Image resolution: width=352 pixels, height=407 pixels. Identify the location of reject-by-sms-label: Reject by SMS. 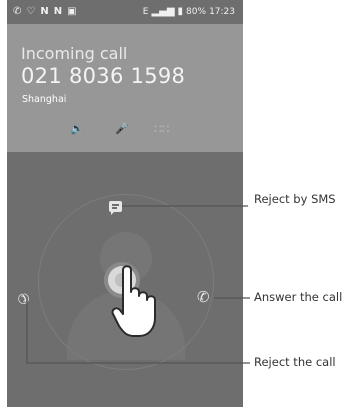
(295, 199).